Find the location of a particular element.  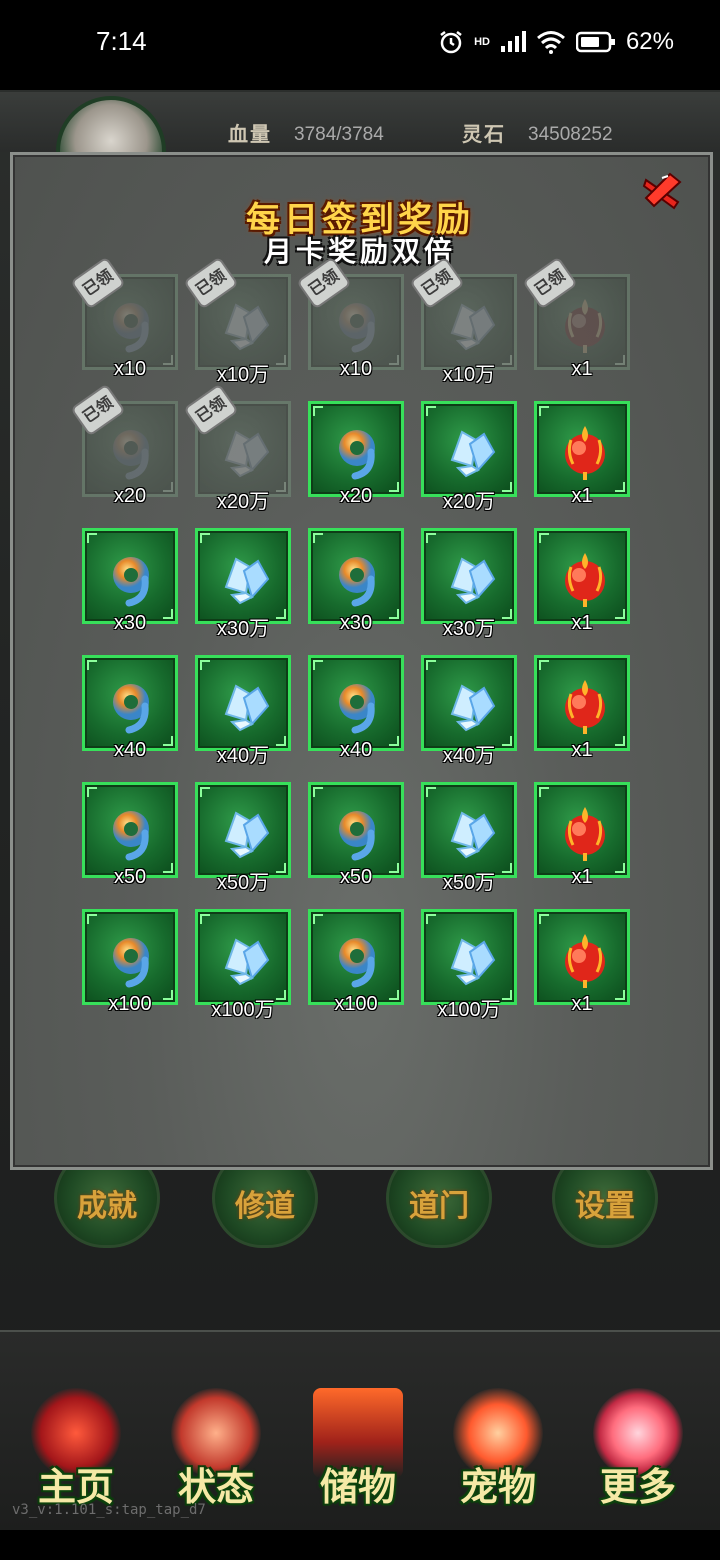

sect-label: 道门 is located at coordinates (439, 1206).